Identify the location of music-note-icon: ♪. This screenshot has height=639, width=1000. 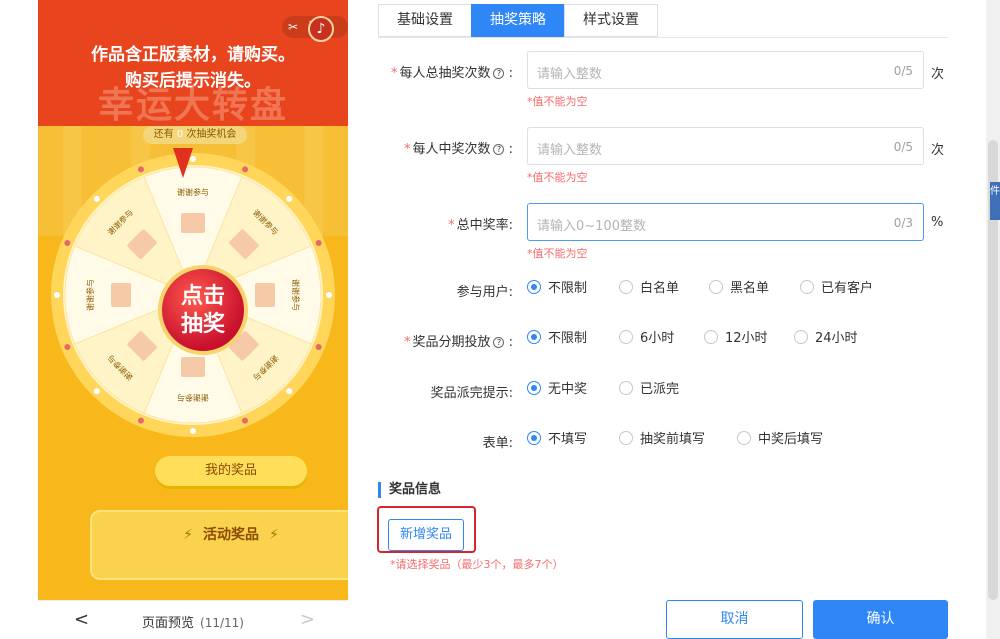
(321, 29).